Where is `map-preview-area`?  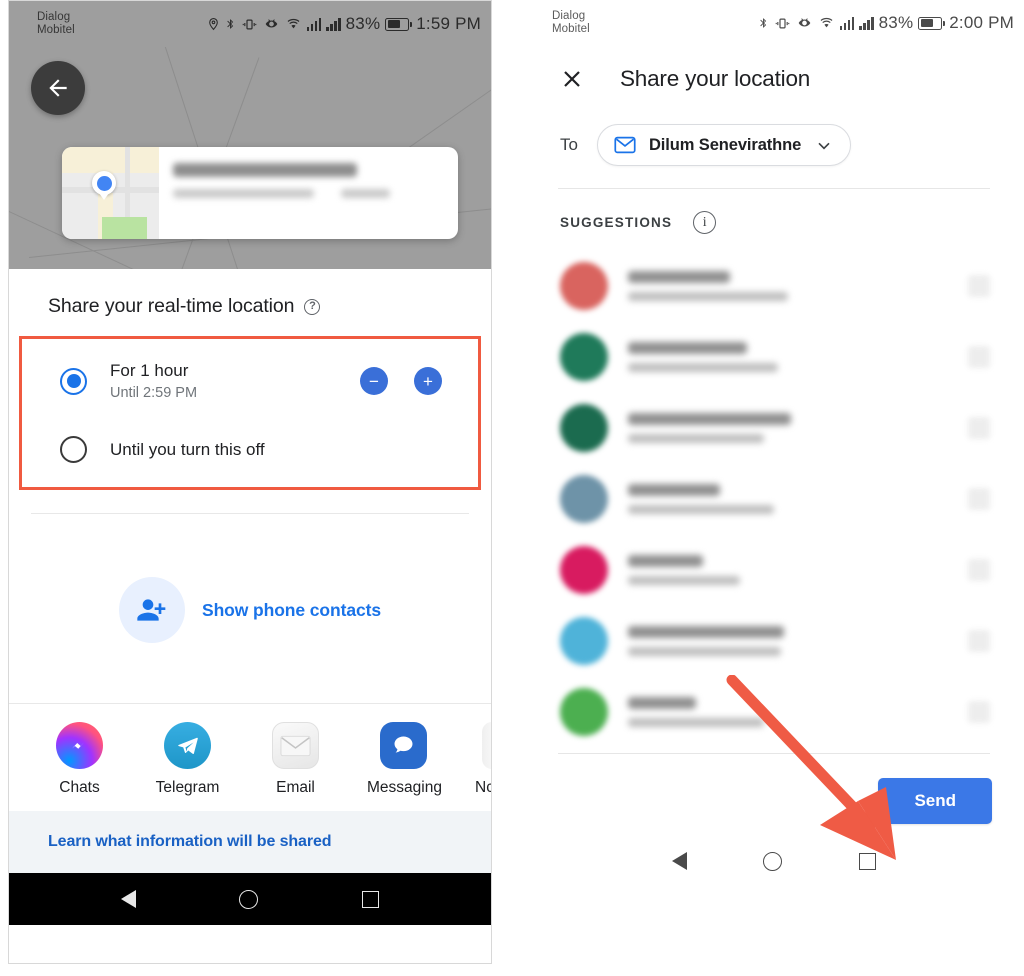 map-preview-area is located at coordinates (250, 158).